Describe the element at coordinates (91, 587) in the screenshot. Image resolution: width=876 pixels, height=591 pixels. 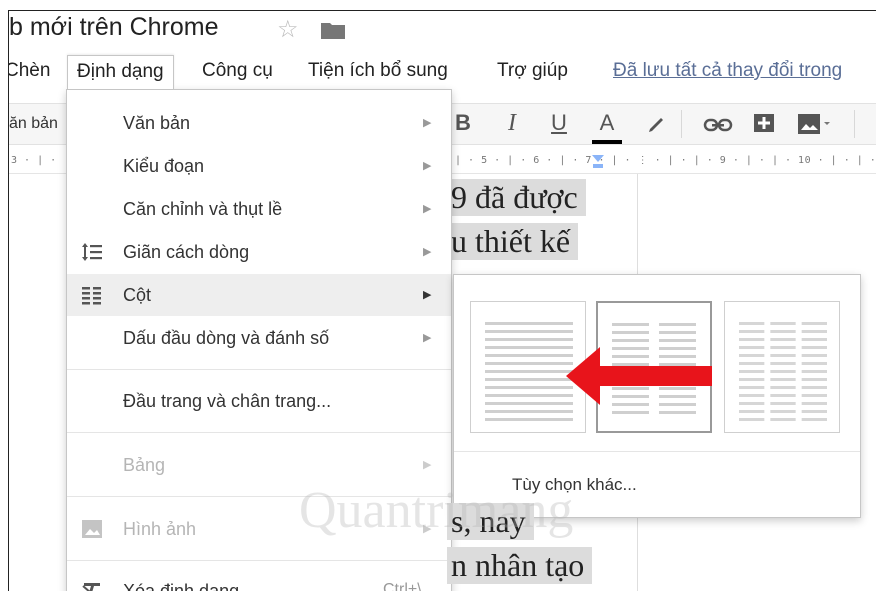
I see `clear-format-icon` at that location.